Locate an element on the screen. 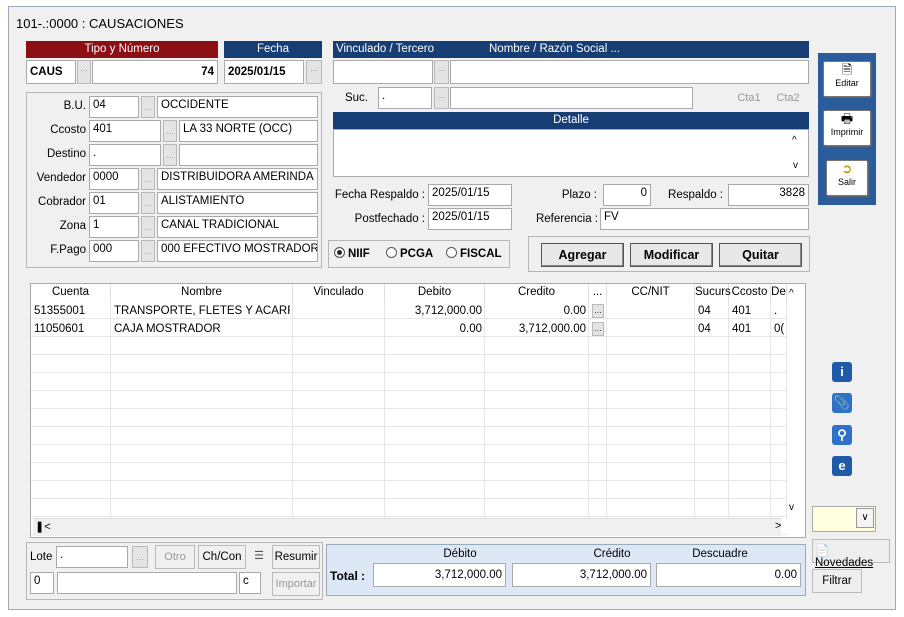  cell-credito: 0.00 is located at coordinates (537, 311).